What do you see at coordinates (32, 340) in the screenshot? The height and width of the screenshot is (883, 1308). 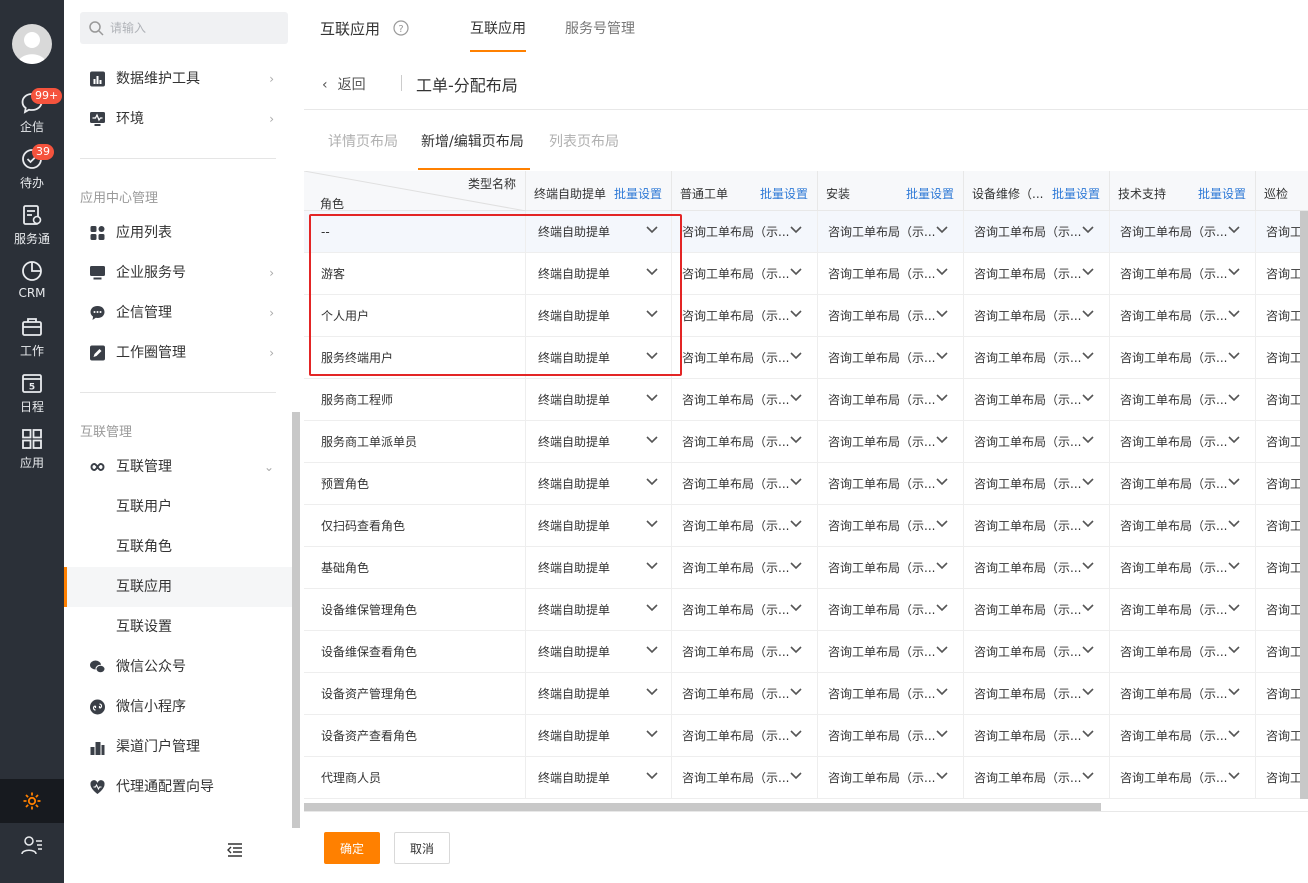 I see `rail-item-briefcase: 工作` at bounding box center [32, 340].